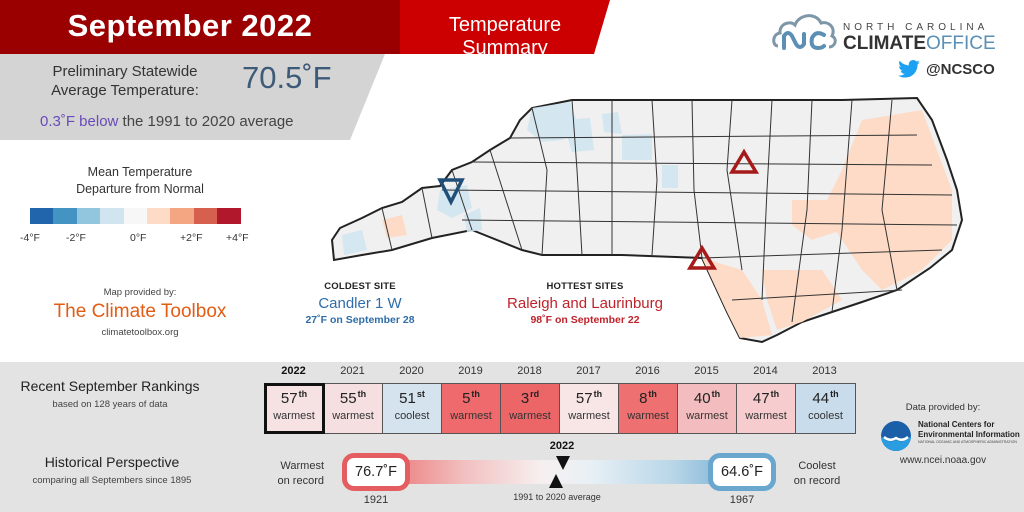 The width and height of the screenshot is (1024, 512). I want to click on ranking-suffix: rd, so click(535, 394).